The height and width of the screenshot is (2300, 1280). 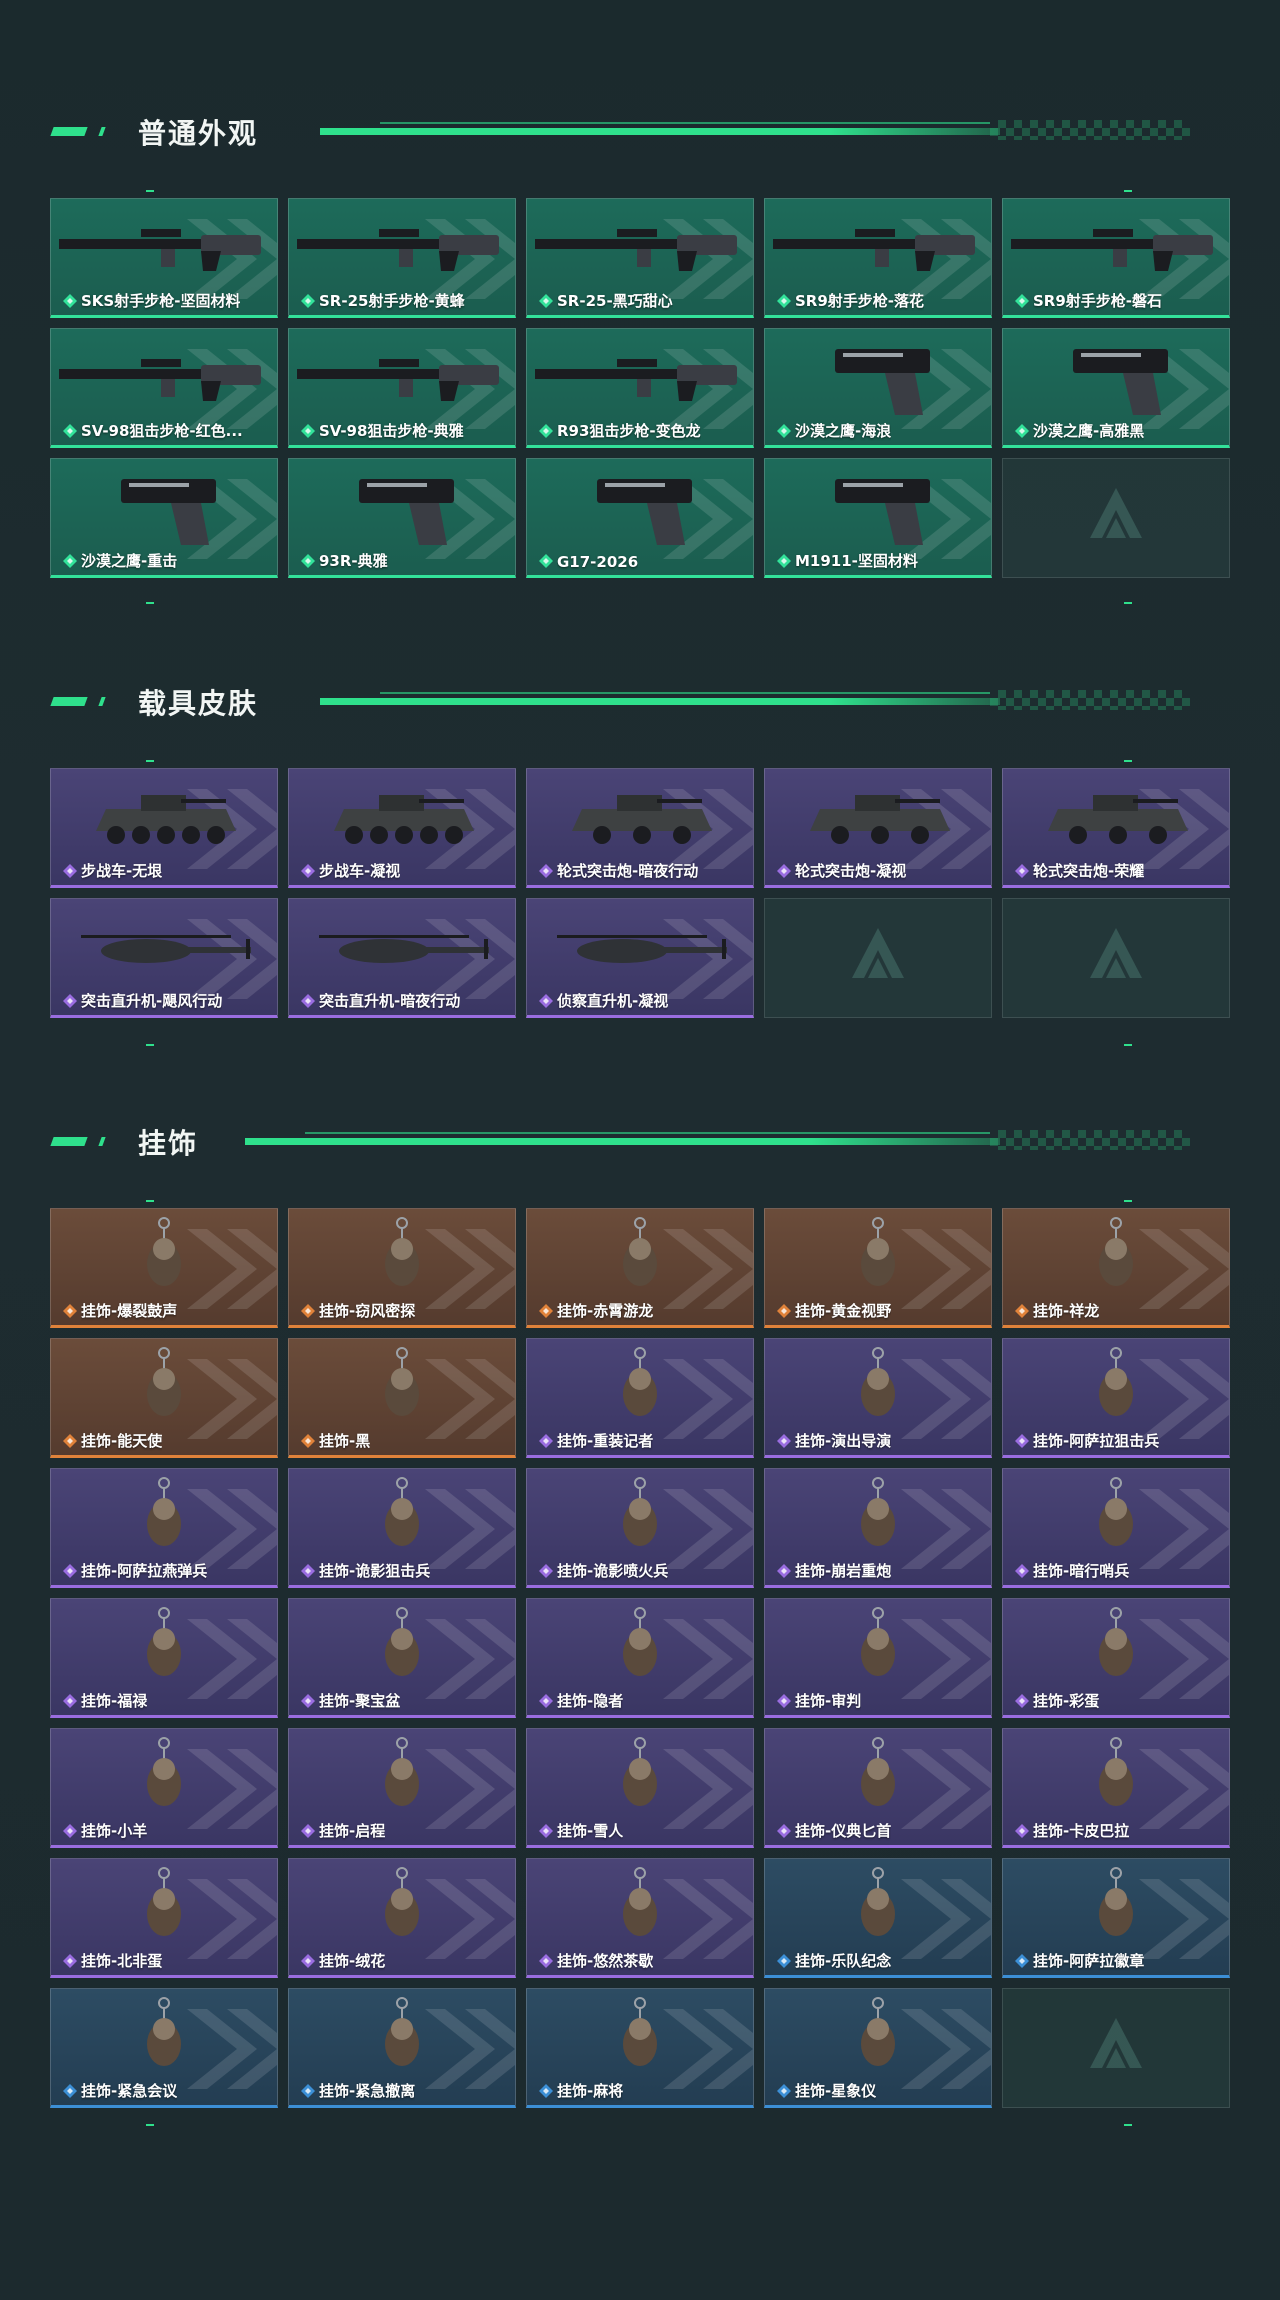 What do you see at coordinates (636, 380) in the screenshot?
I see `sniper-icon` at bounding box center [636, 380].